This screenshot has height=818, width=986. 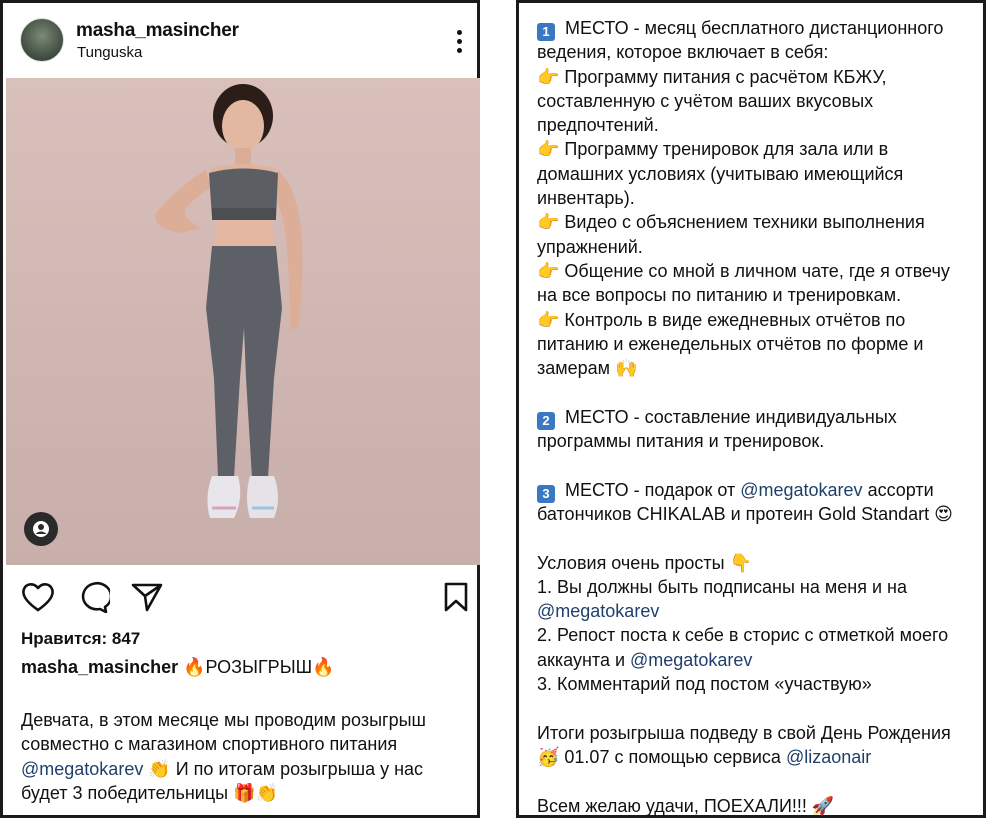 I want to click on share-icon, so click(x=147, y=599).